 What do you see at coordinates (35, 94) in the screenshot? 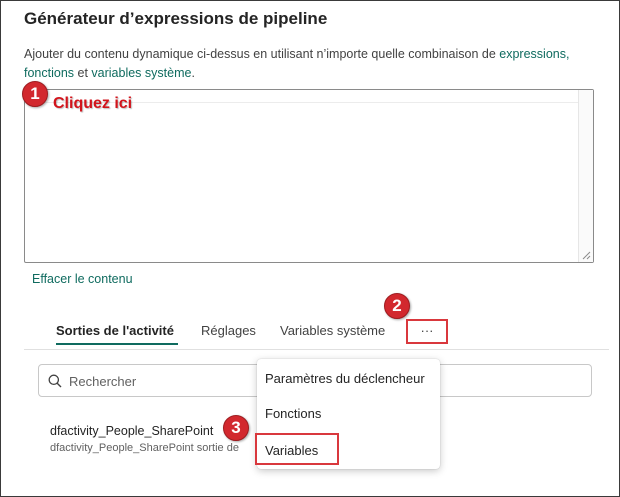
I see `step-1-callout: 1` at bounding box center [35, 94].